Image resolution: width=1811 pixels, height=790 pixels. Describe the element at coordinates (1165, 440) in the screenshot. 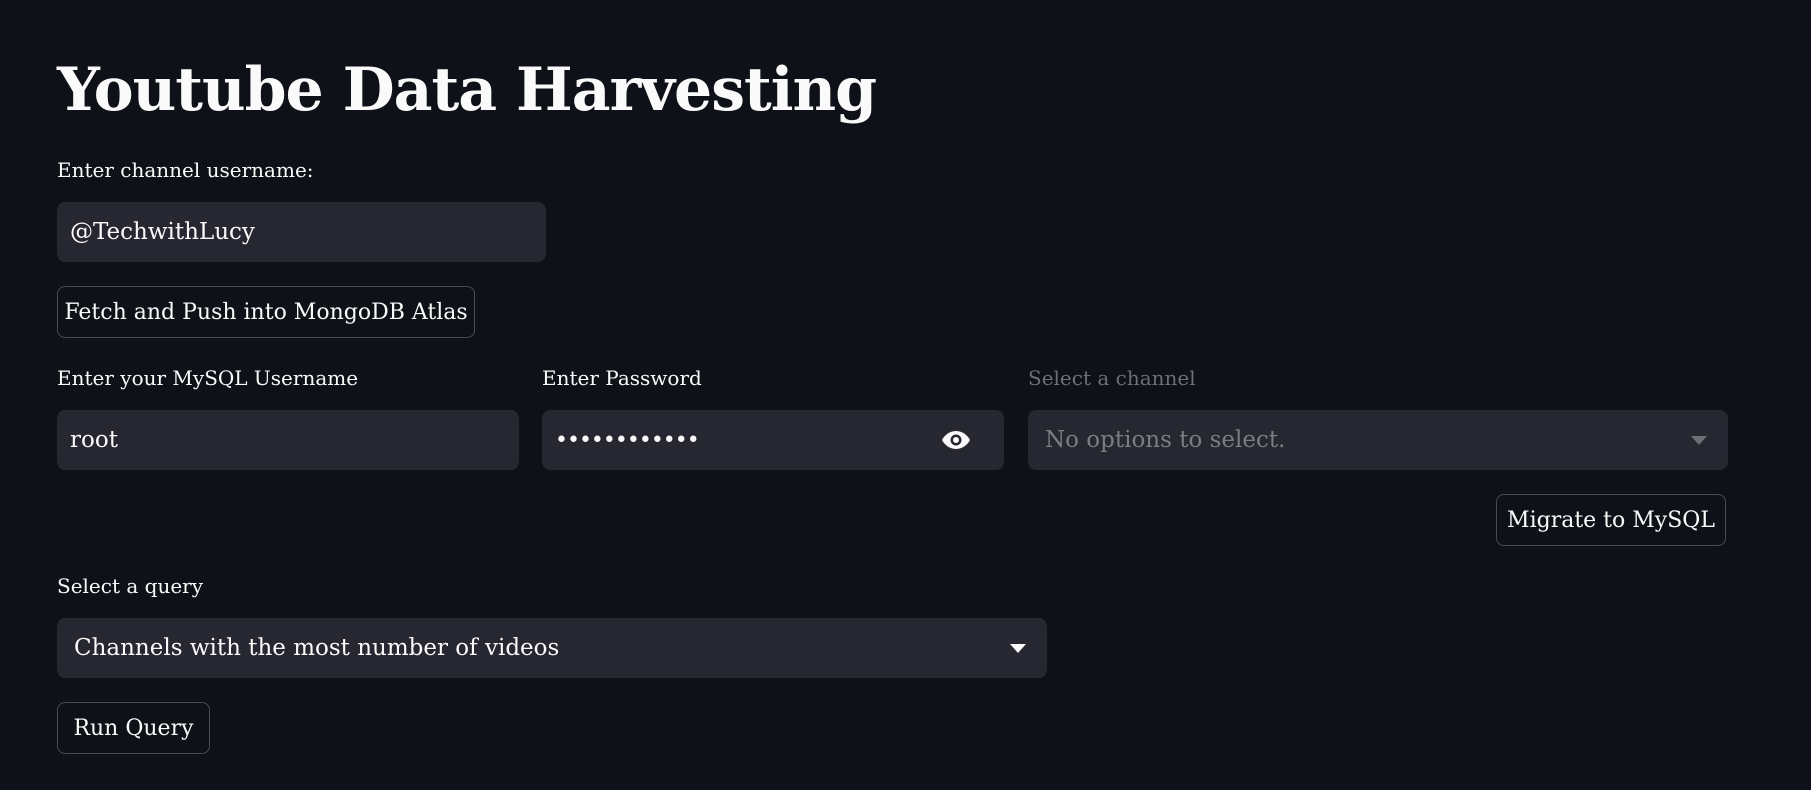

I see `select-channel-placeholder: No options to select.` at that location.